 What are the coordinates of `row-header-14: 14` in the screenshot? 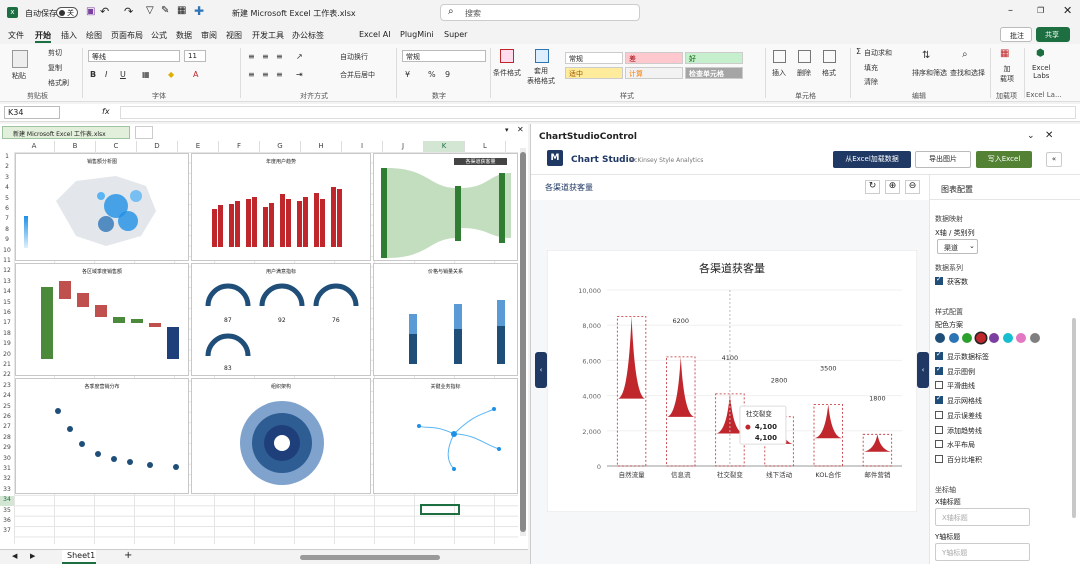 It's located at (7, 293).